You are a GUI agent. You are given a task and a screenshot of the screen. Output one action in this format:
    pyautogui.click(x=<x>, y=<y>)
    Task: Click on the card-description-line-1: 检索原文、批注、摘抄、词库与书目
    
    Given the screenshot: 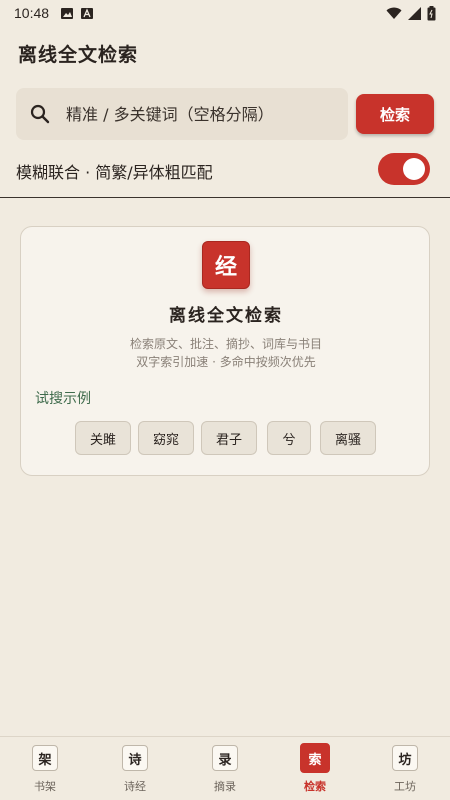 What is the action you would take?
    pyautogui.click(x=225, y=344)
    